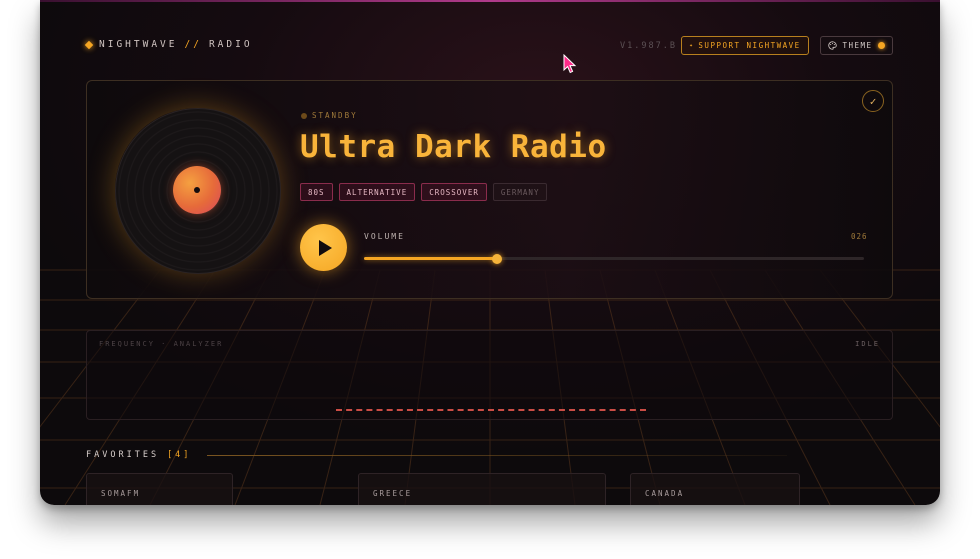  I want to click on analyzer-status: IDLE, so click(867, 344).